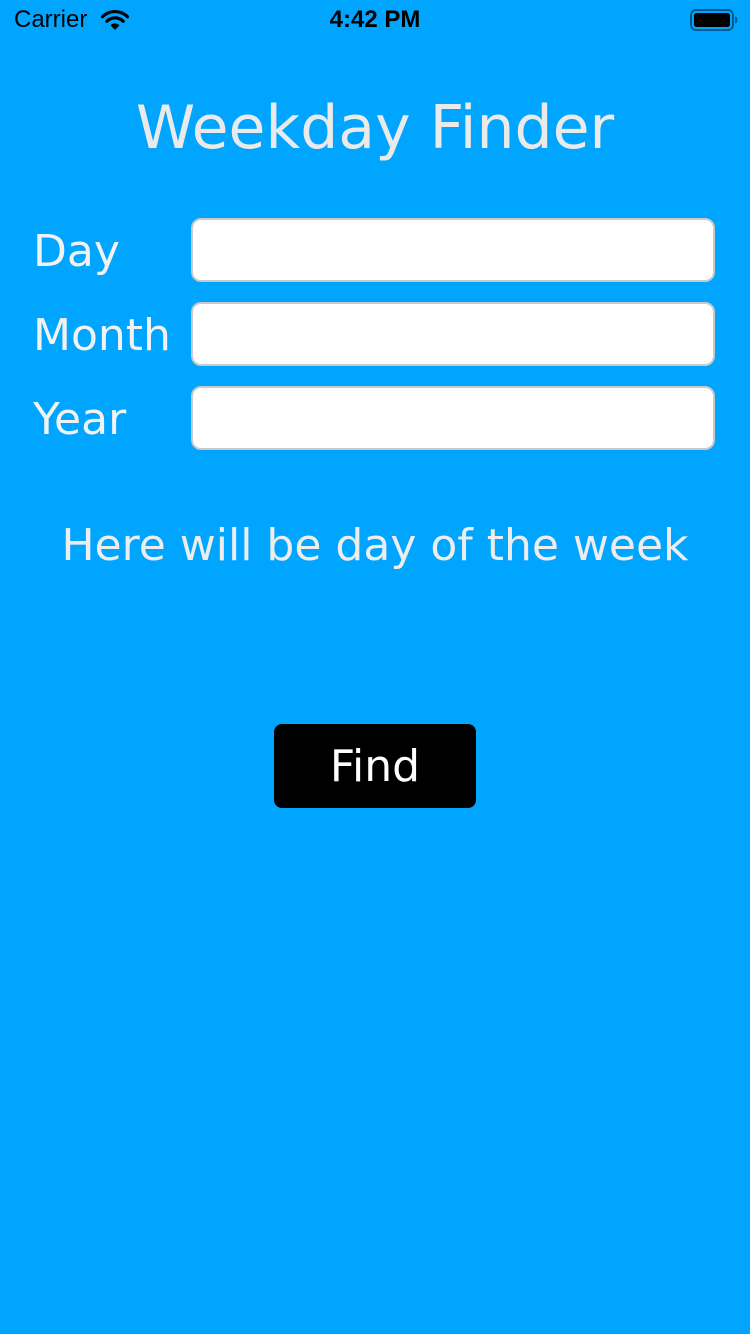  Describe the element at coordinates (375, 545) in the screenshot. I see `weekday-result-text: Here will be day of the week` at that location.